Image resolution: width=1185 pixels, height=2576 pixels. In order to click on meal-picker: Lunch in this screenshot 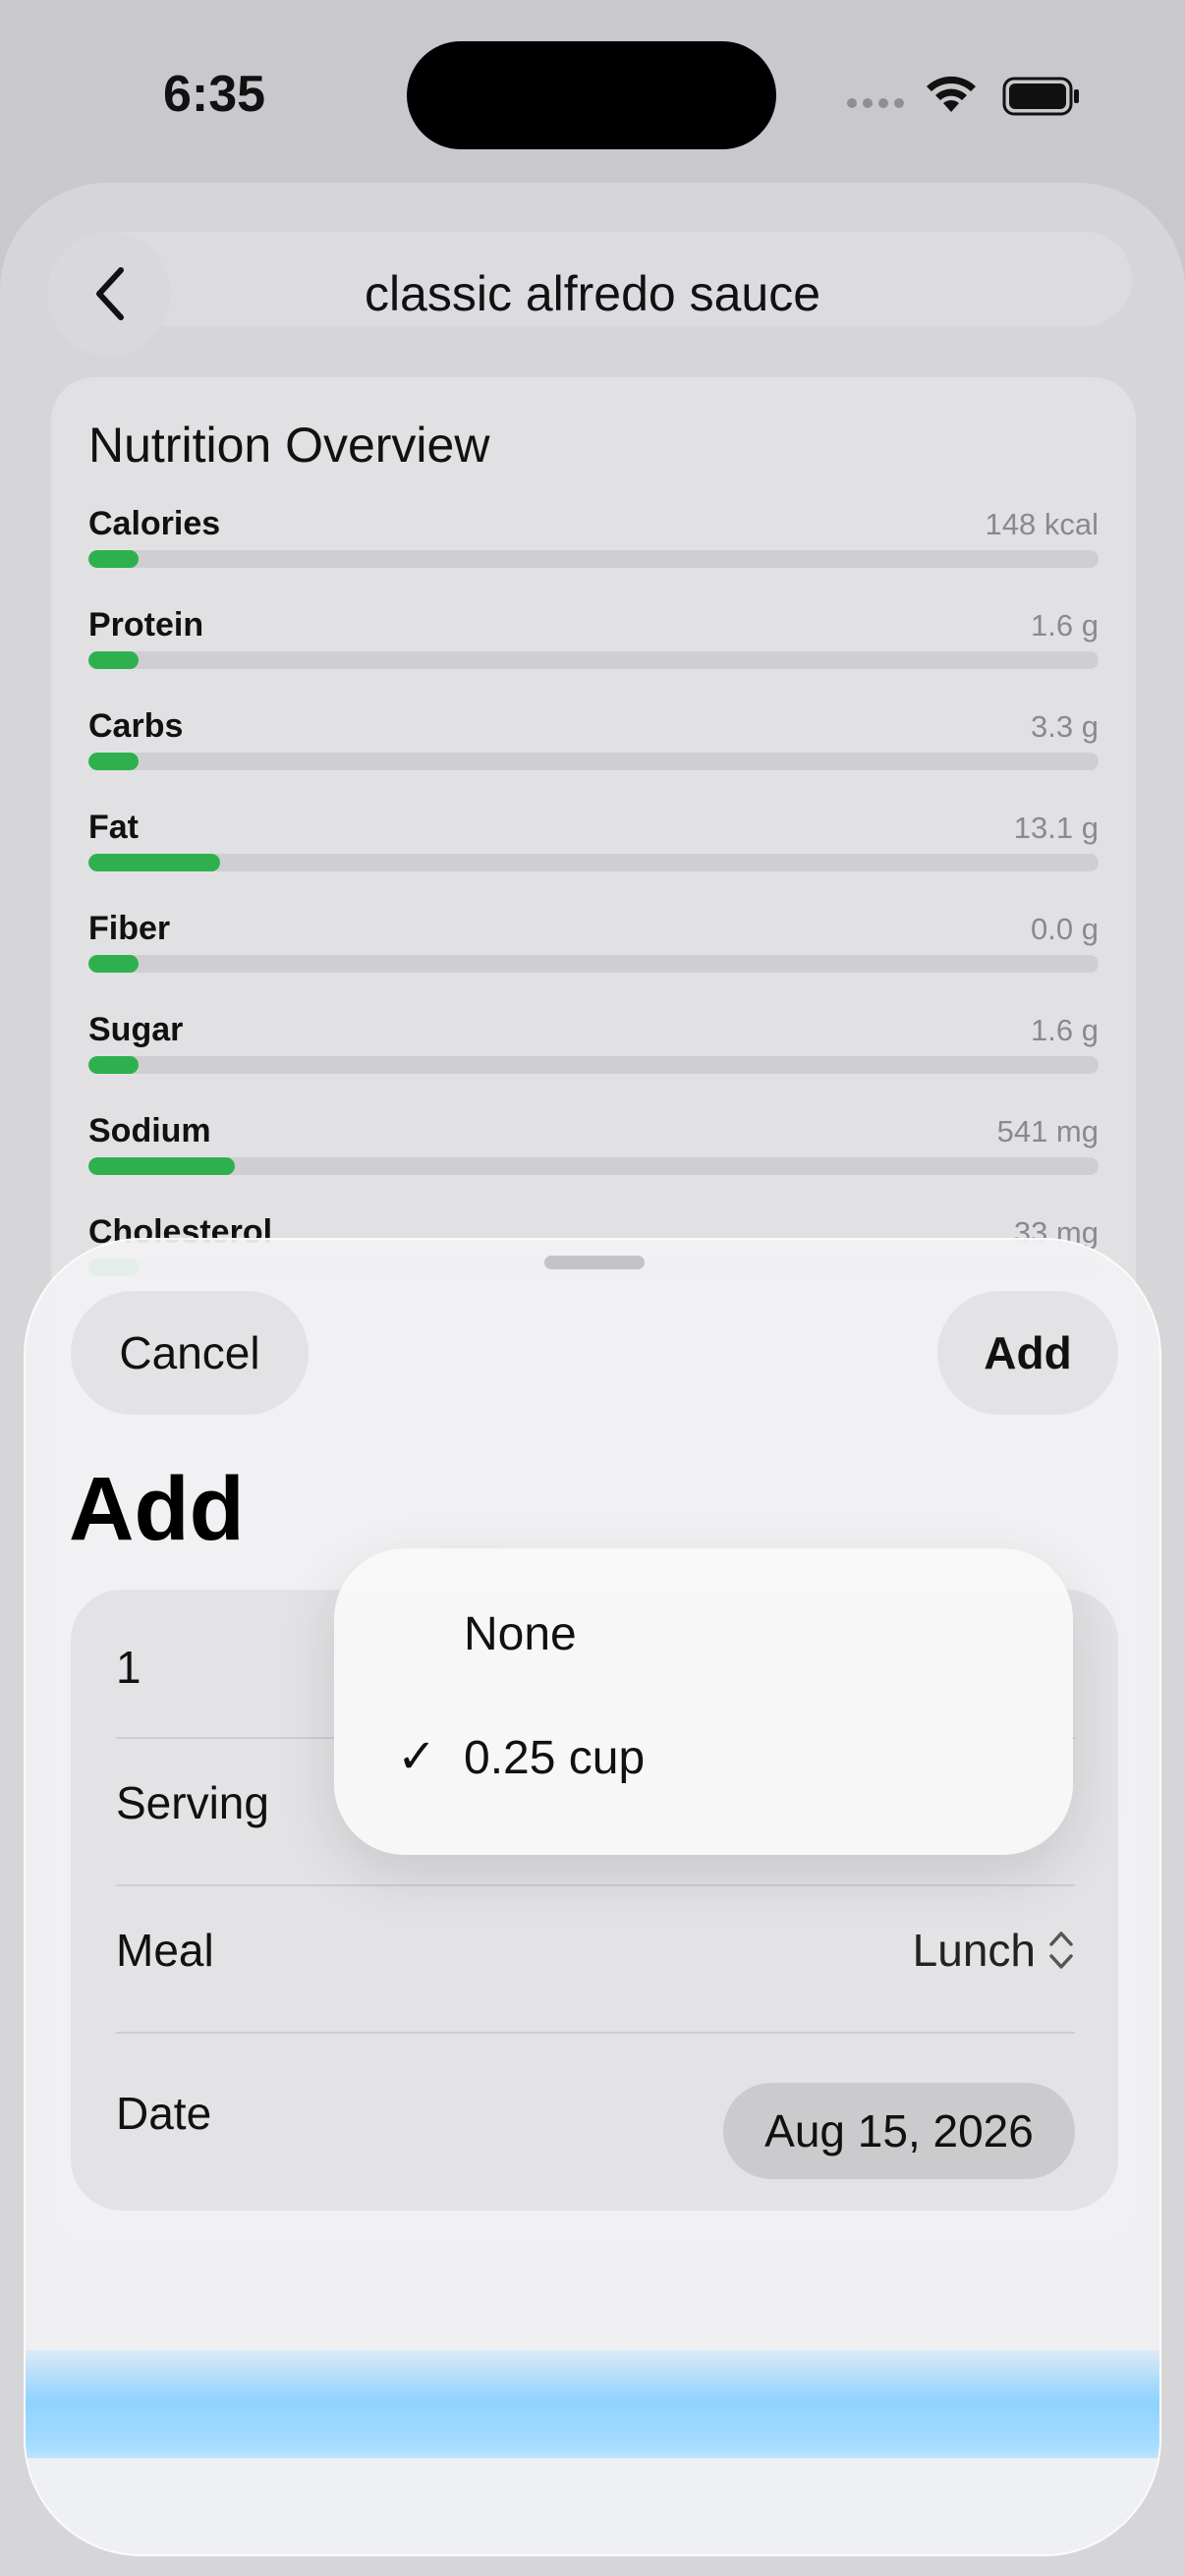, I will do `click(994, 1950)`.